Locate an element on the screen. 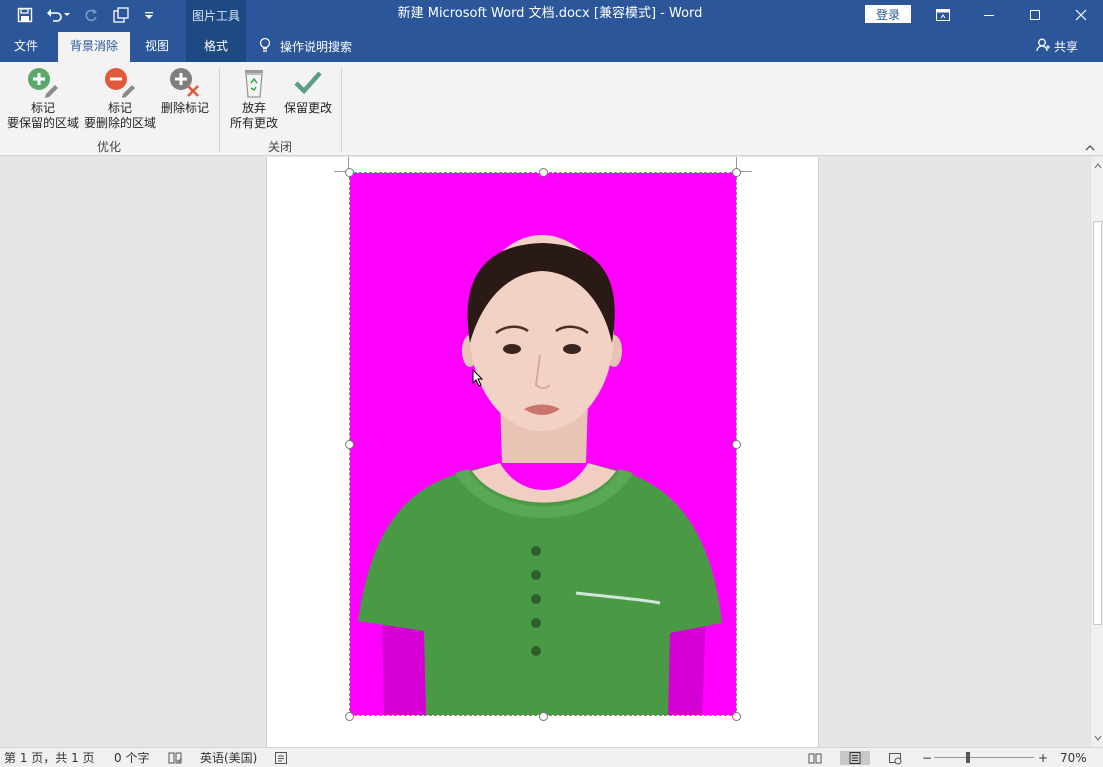  zoom-slider-thumb is located at coordinates (968, 757).